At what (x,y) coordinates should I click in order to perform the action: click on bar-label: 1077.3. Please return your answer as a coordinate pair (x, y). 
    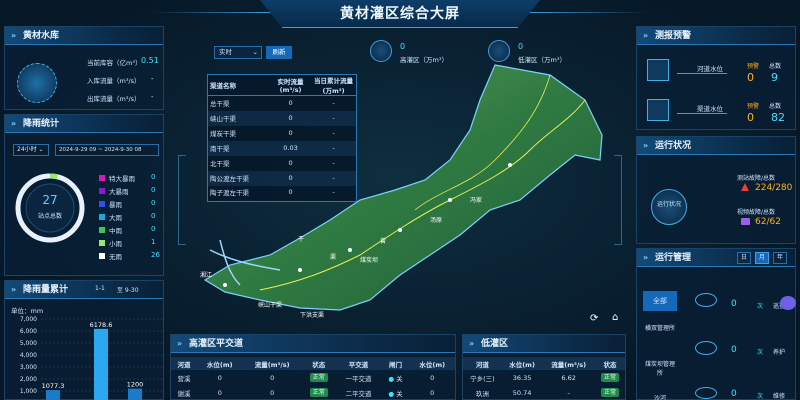
    Looking at the image, I should click on (53, 386).